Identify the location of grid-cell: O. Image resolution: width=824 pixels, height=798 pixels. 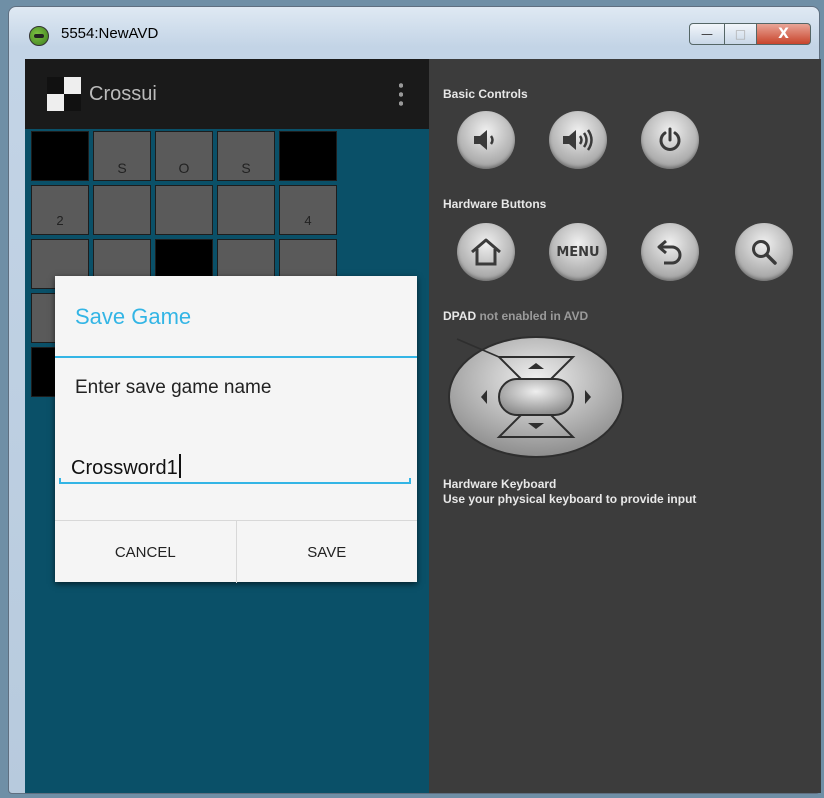
(184, 156).